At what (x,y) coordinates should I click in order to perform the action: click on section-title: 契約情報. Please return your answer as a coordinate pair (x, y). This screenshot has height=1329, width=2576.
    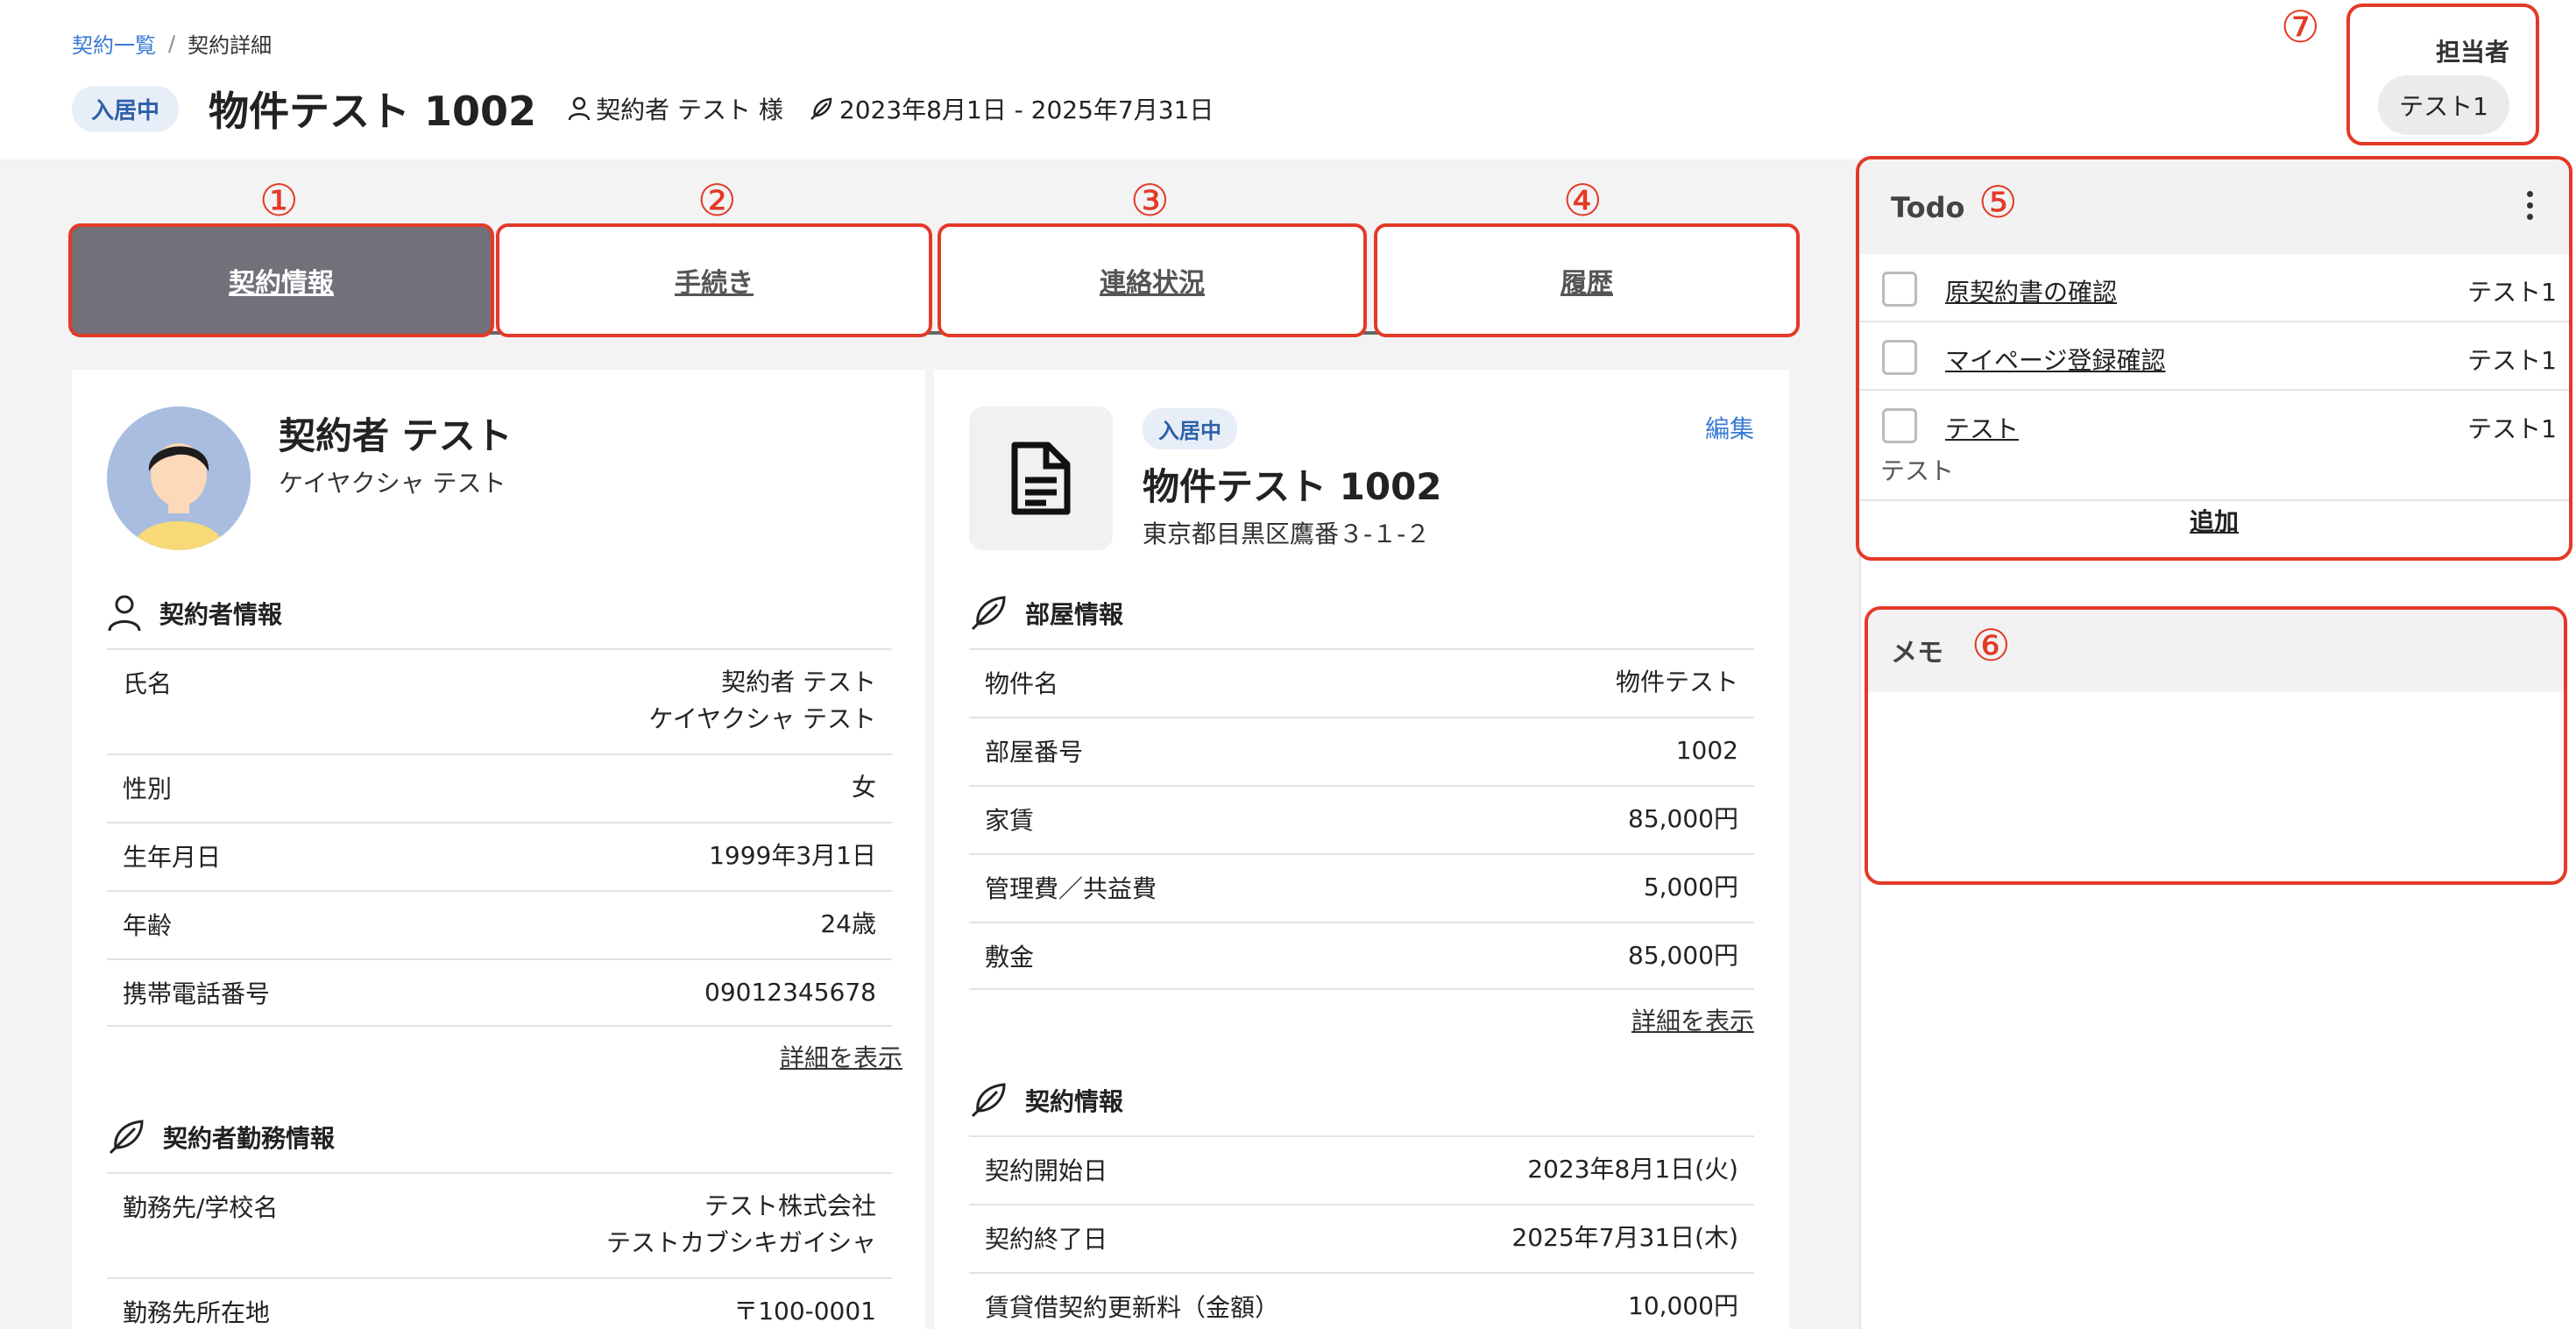
    Looking at the image, I should click on (1074, 1101).